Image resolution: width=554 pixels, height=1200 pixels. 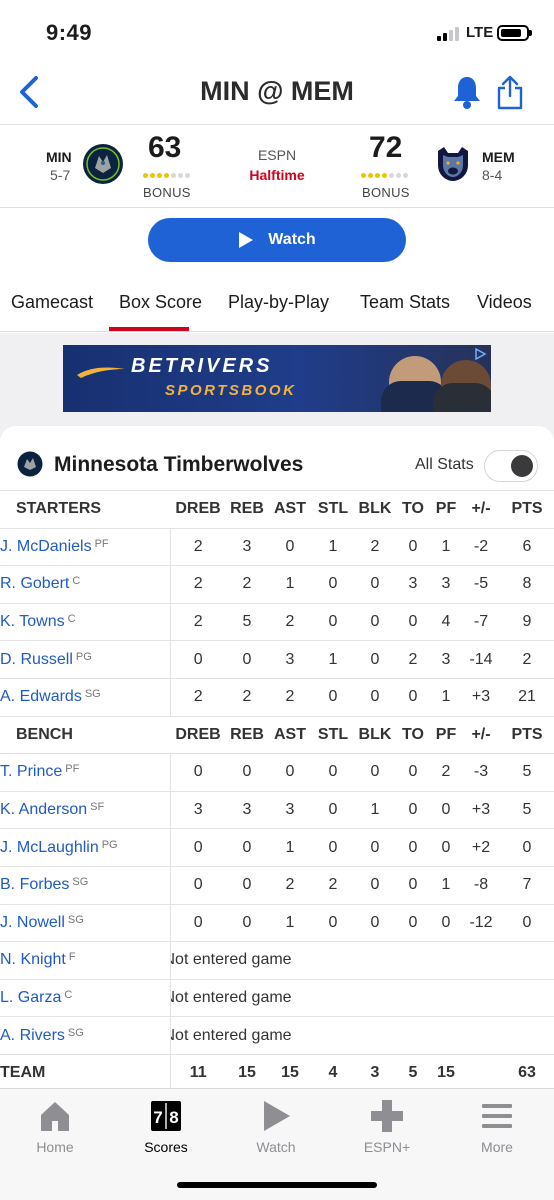 I want to click on player-name-cell: J. McDaniels PF, so click(x=85, y=546).